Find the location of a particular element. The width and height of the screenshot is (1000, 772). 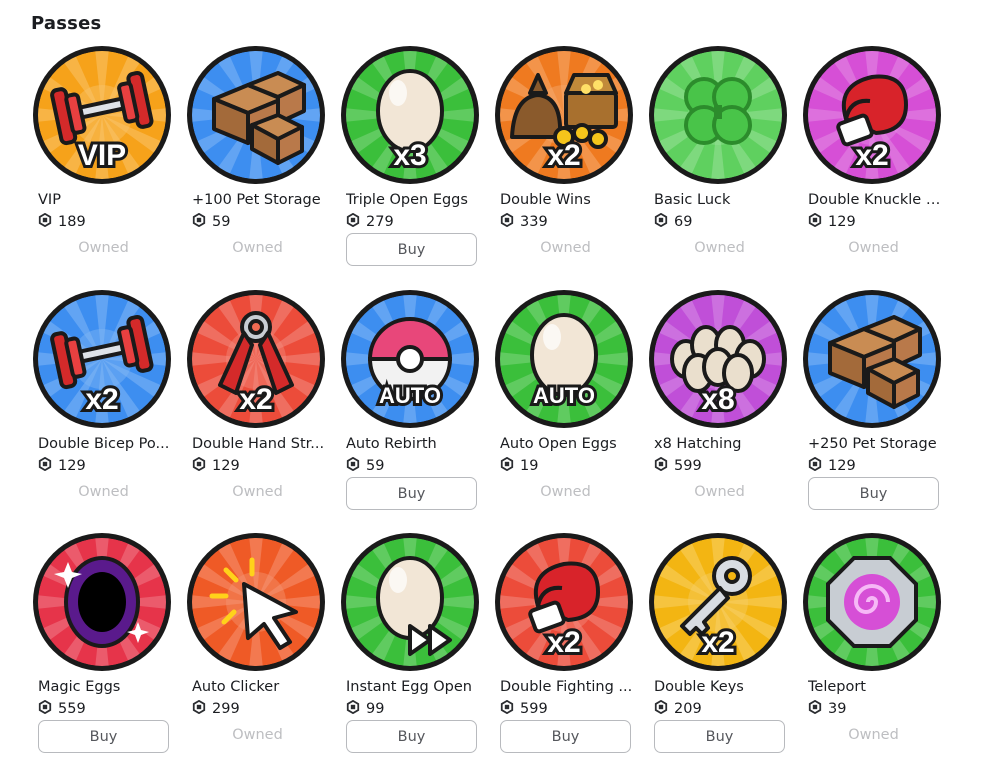

key-icon: x2 is located at coordinates (718, 602).